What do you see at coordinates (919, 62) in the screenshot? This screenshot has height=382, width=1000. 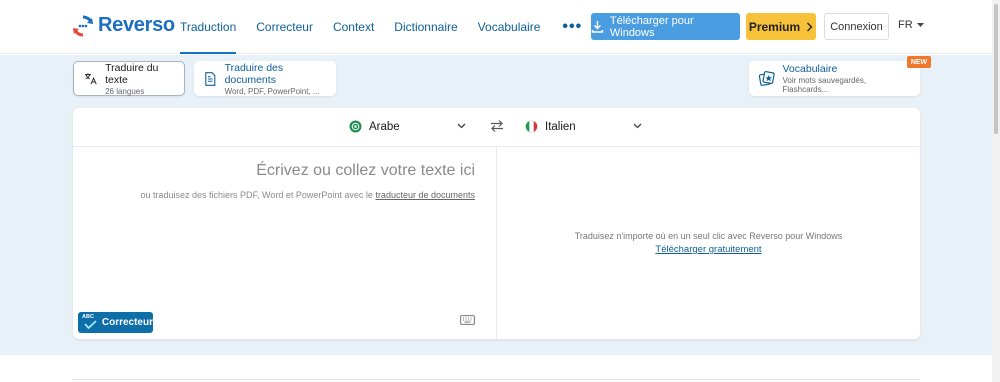 I see `new-badge: NEW` at bounding box center [919, 62].